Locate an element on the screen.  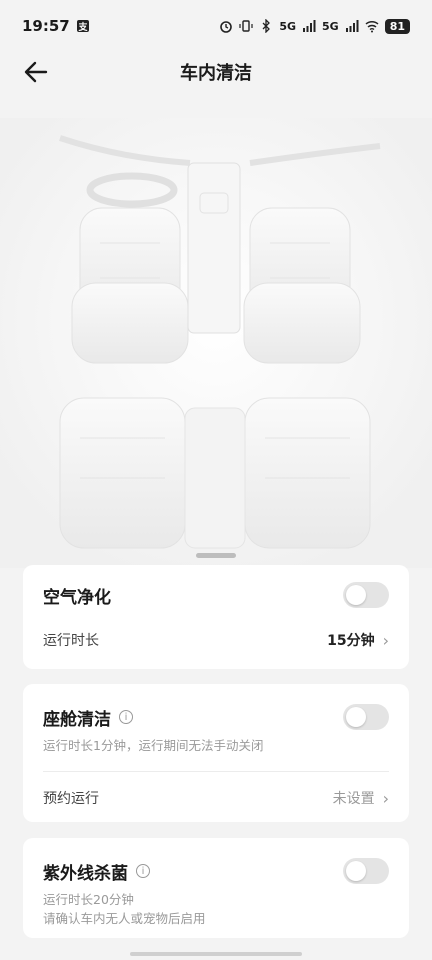
rear-right-seat is located at coordinates (307, 473).